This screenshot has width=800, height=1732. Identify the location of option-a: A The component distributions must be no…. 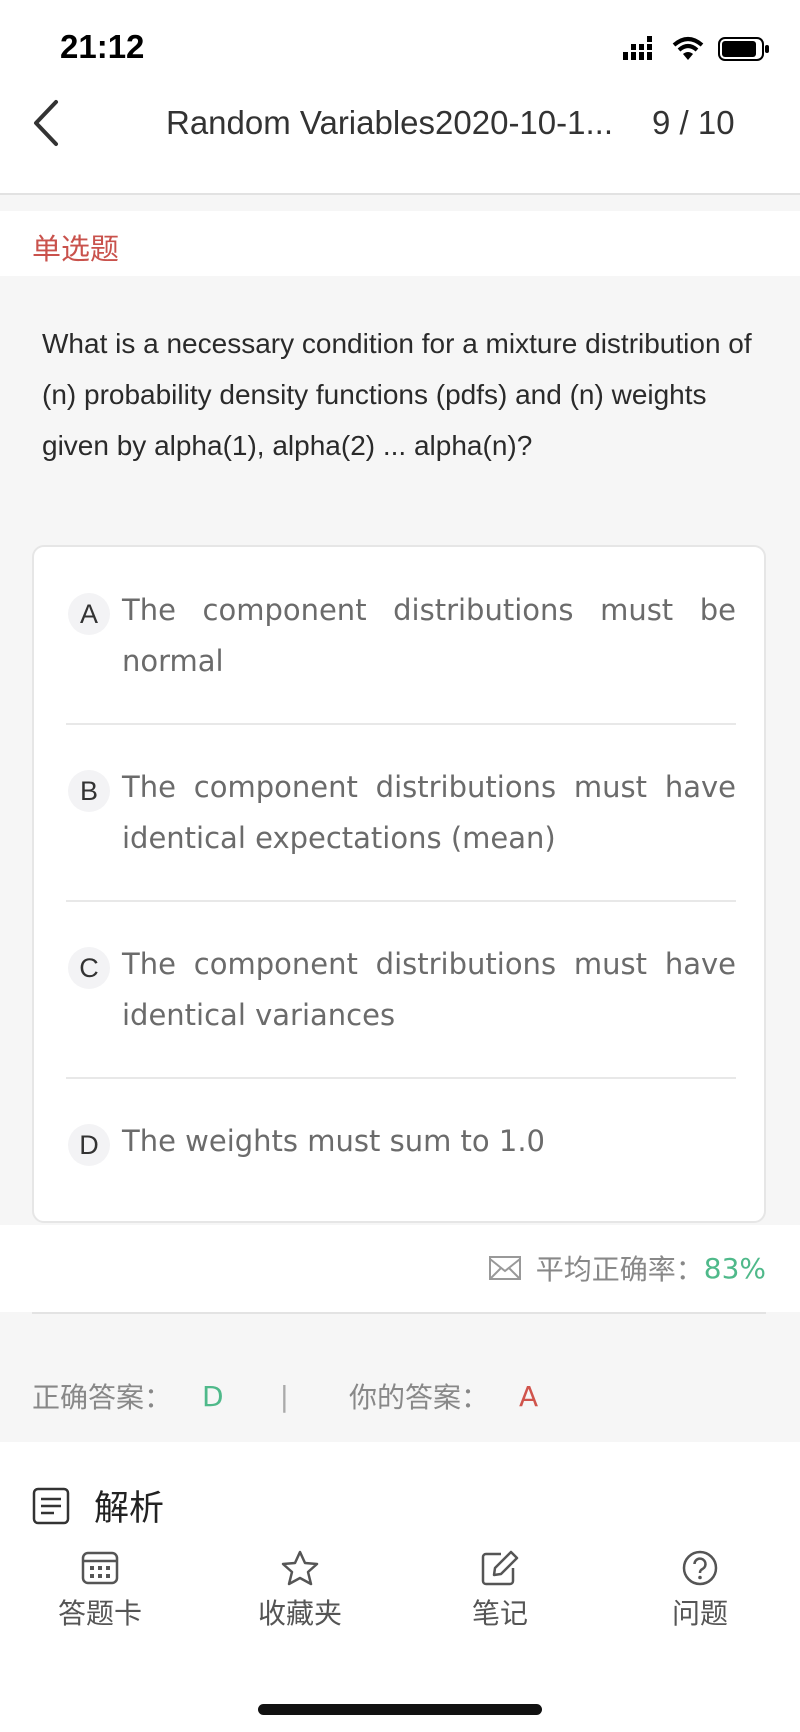
(385, 647).